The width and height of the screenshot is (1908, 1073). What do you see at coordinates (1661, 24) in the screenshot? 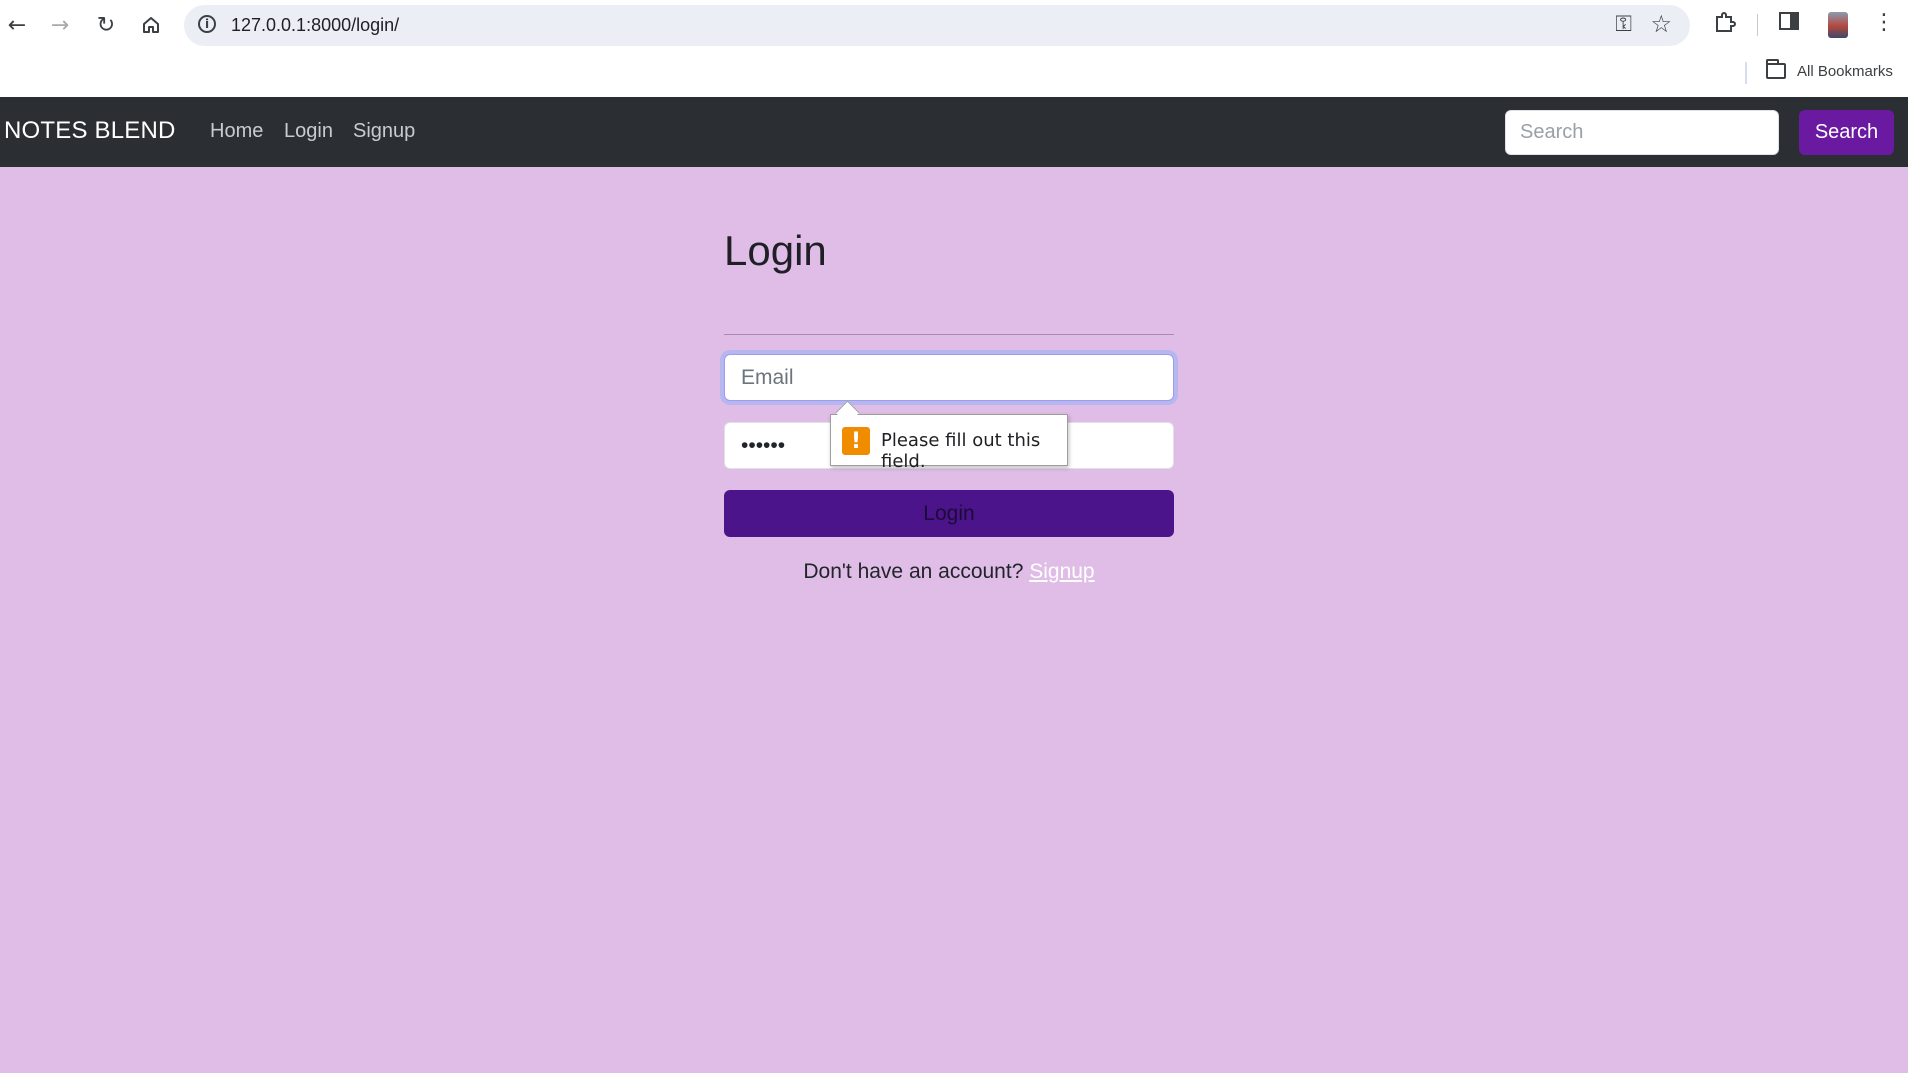
I see `bookmark-star-icon: ☆` at bounding box center [1661, 24].